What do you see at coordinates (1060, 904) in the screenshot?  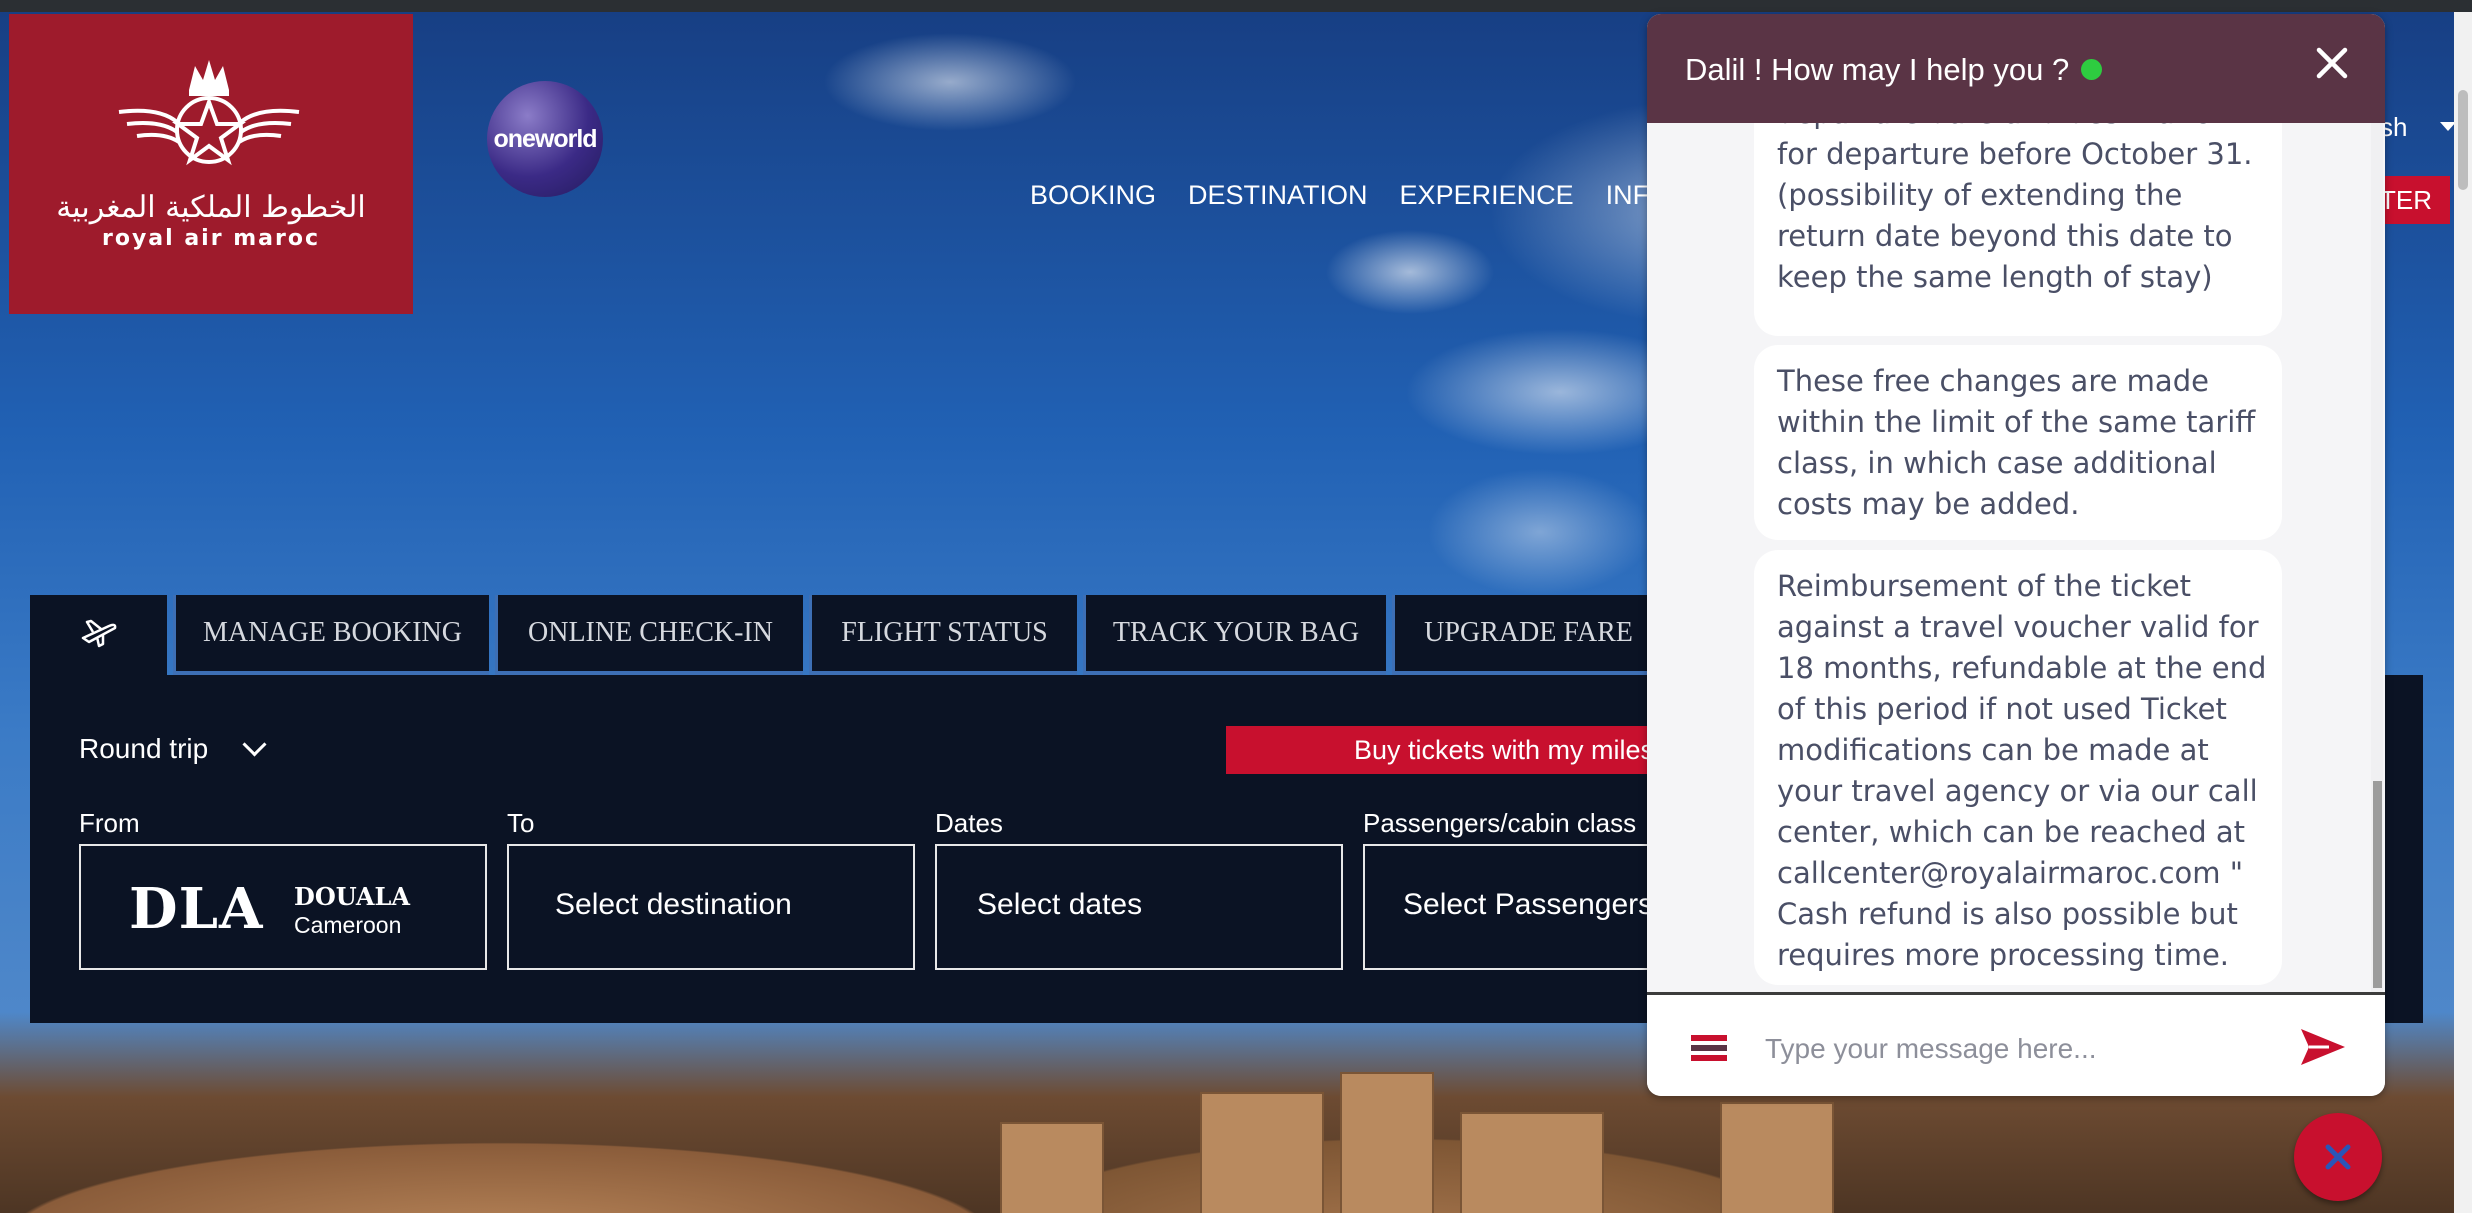 I see `dates-placeholder: Select dates` at bounding box center [1060, 904].